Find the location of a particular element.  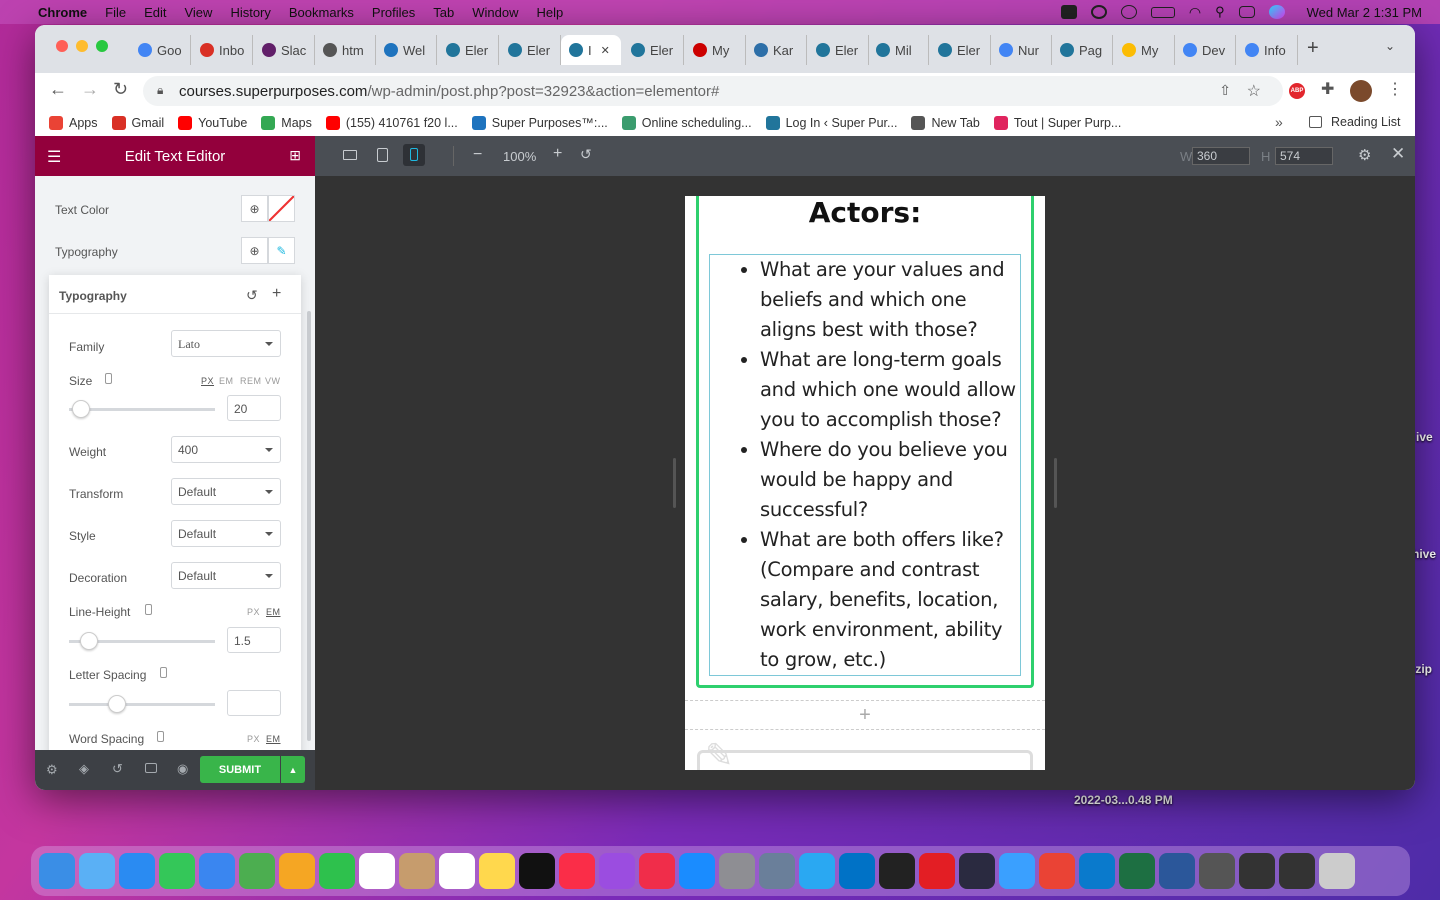

tab-2: Slac is located at coordinates (284, 50).